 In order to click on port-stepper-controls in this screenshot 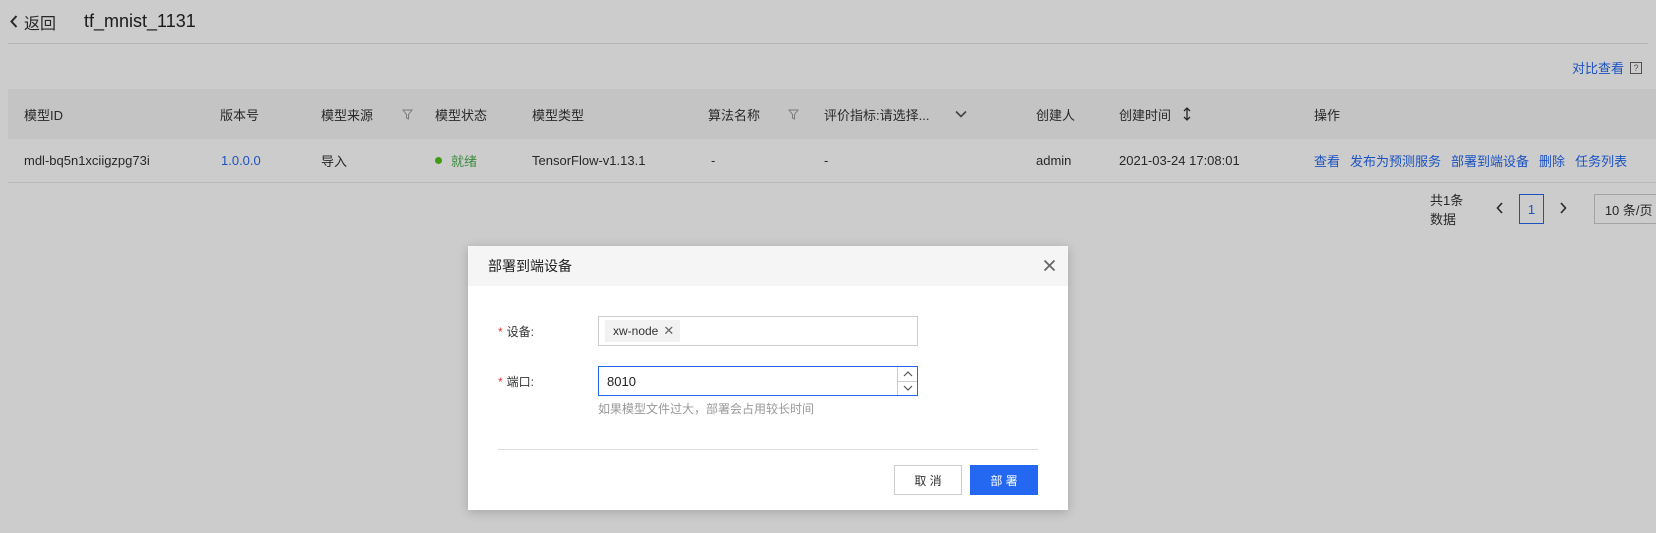, I will do `click(907, 381)`.